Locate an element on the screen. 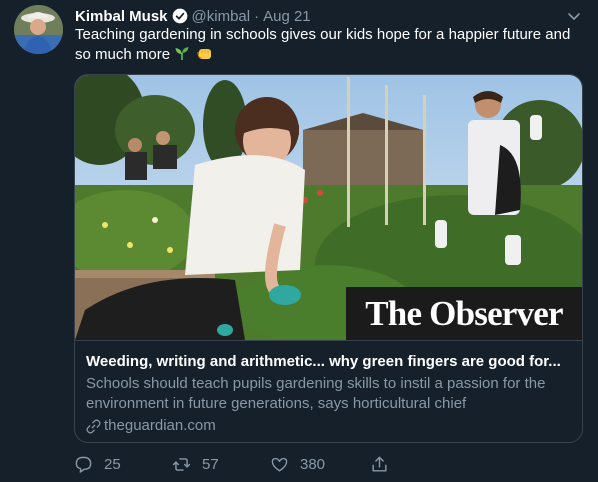 The height and width of the screenshot is (482, 598). verified-badge-icon is located at coordinates (179, 16).